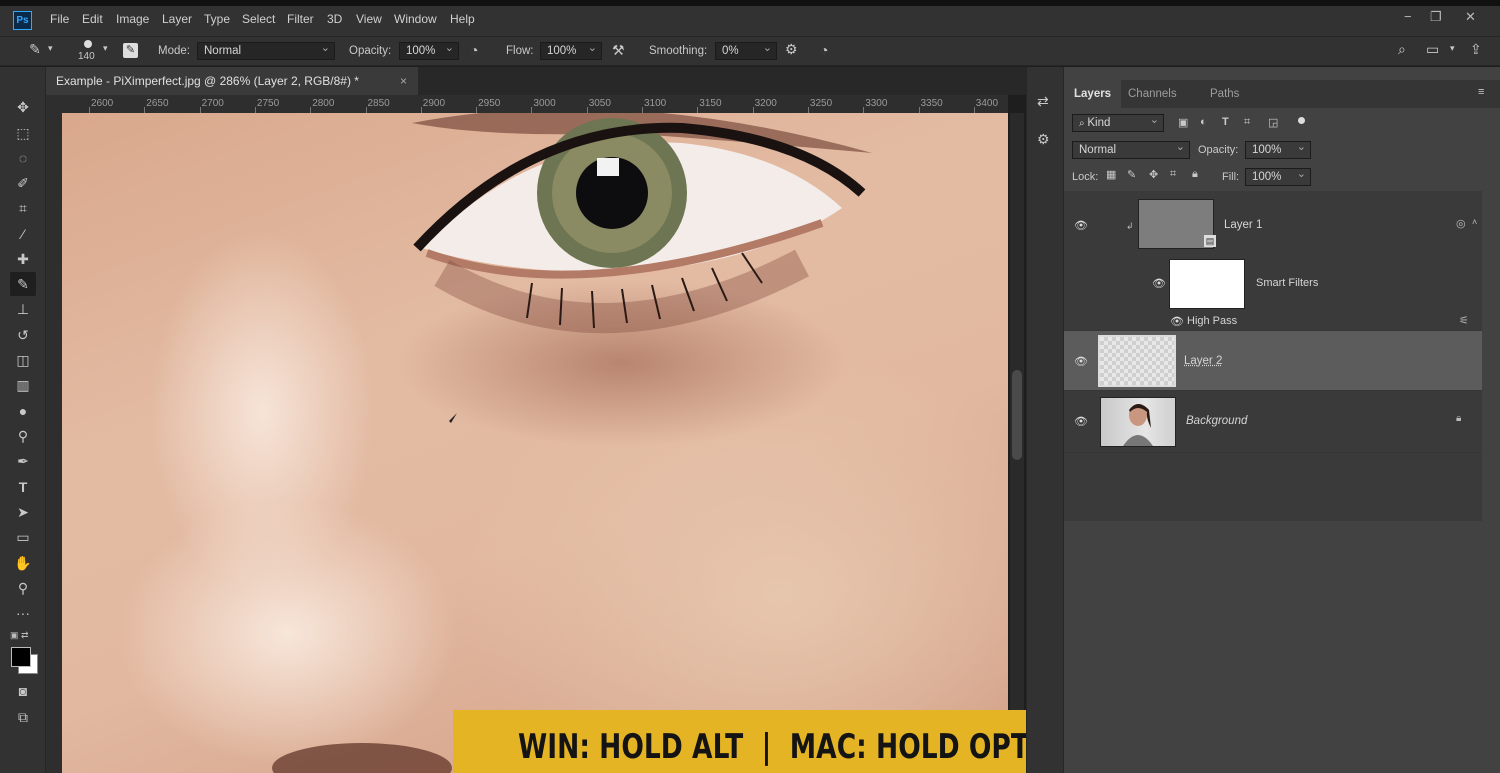  I want to click on eraser-tool-icon: ◫, so click(23, 360).